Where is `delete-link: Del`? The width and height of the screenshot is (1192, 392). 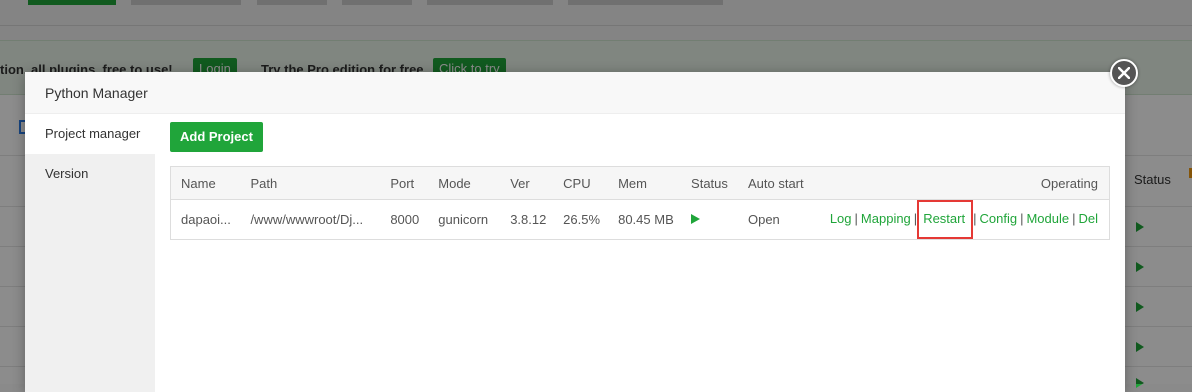 delete-link: Del is located at coordinates (1088, 218).